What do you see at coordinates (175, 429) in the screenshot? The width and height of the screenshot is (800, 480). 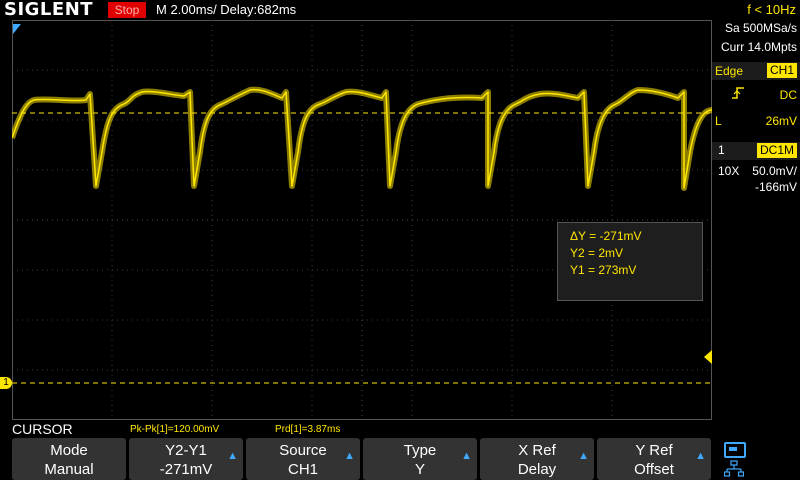 I see `measurement-pkpk: Pk-Pk[1]=120.00mV` at bounding box center [175, 429].